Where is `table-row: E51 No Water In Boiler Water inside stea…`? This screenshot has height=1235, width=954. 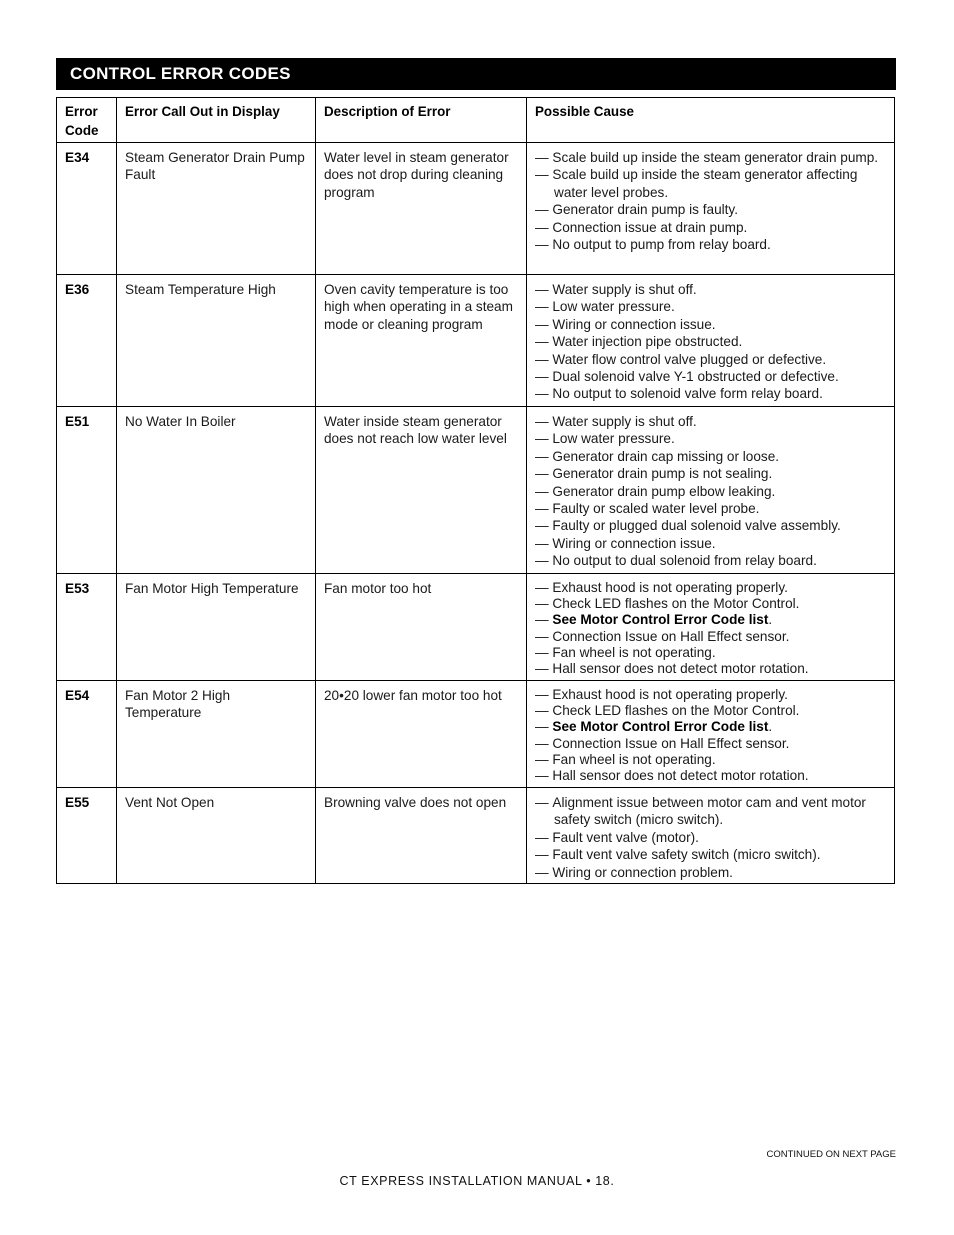
table-row: E51 No Water In Boiler Water inside stea… is located at coordinates (475, 490).